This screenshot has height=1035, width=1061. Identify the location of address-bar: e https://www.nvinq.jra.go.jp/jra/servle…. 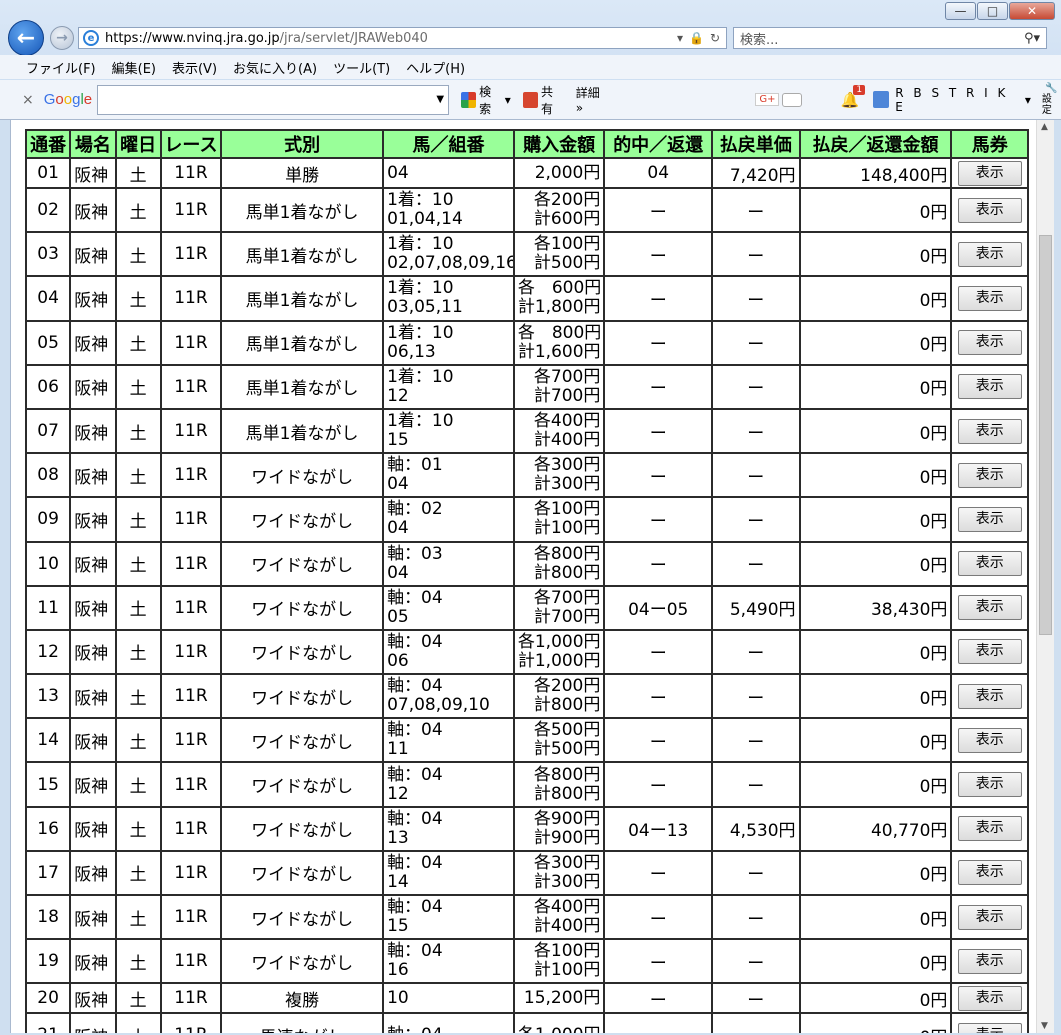
(402, 38).